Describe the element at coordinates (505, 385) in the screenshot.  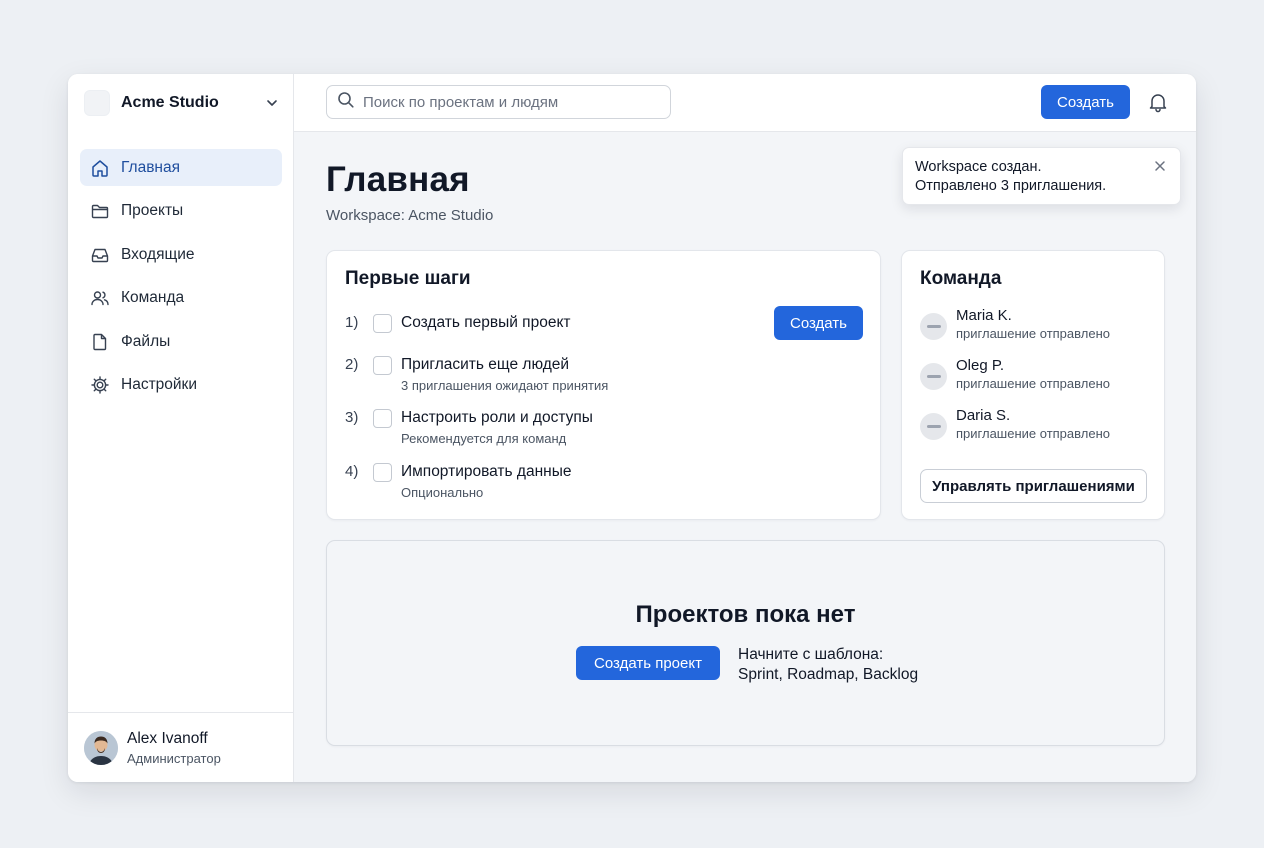
I see `step-hint: 3 приглашения ожидают принятия` at that location.